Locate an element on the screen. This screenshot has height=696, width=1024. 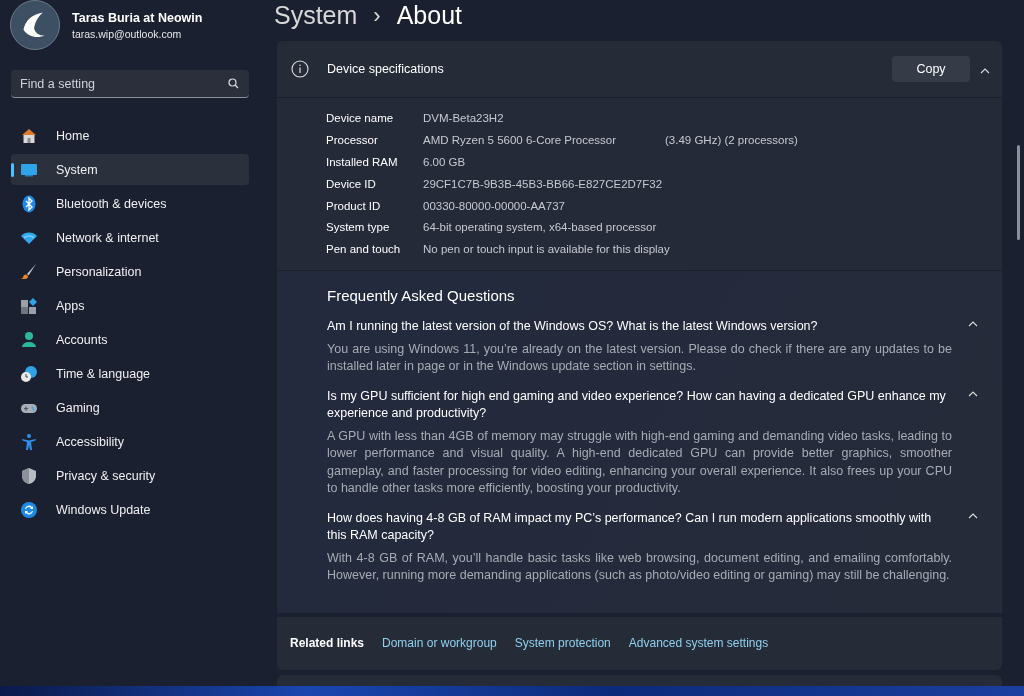
info-icon is located at coordinates (300, 69).